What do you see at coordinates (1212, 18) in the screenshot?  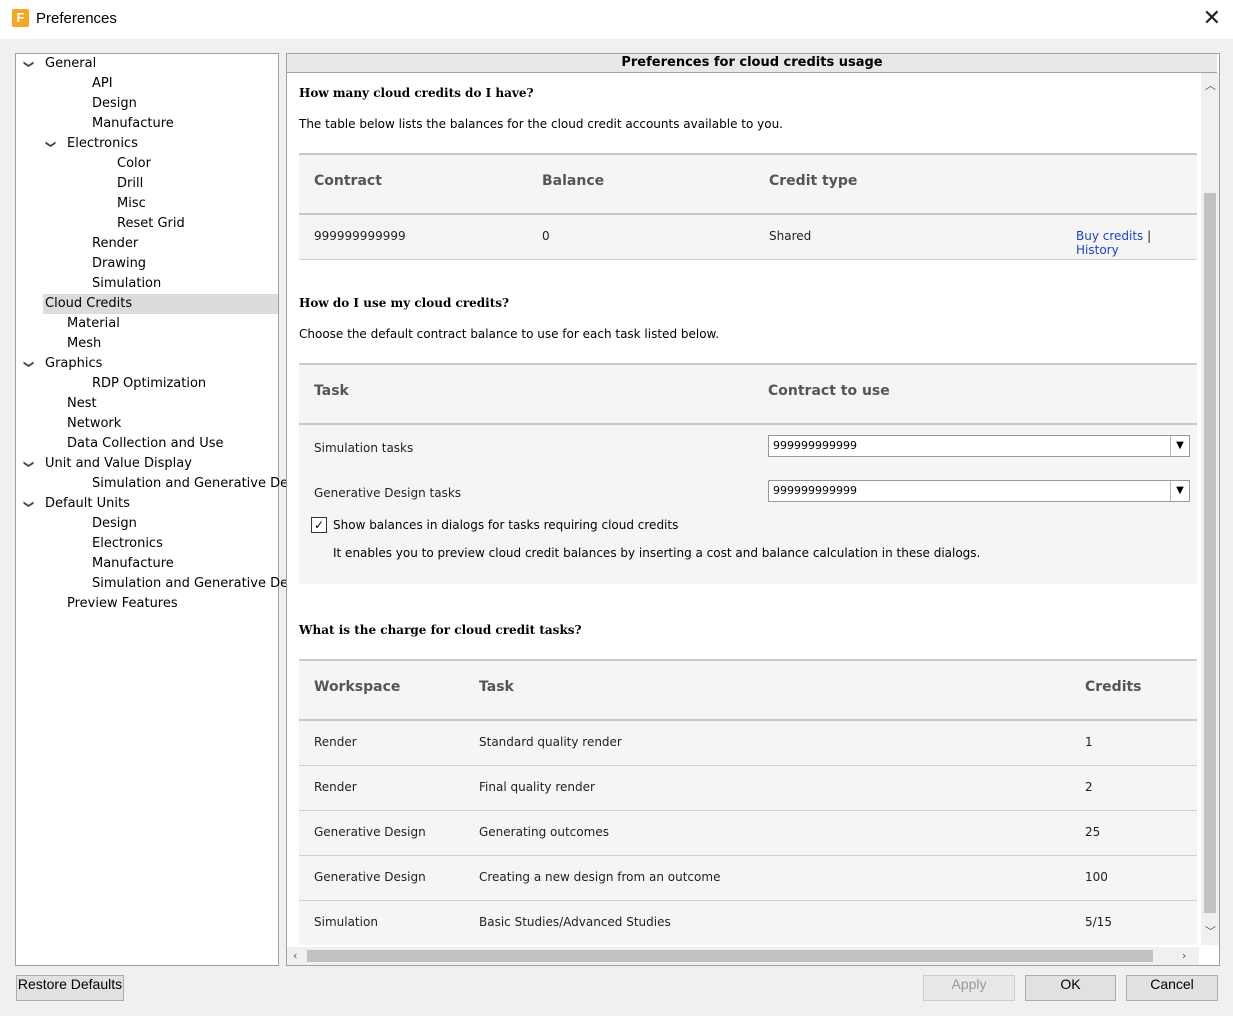 I see `close-icon: ✕` at bounding box center [1212, 18].